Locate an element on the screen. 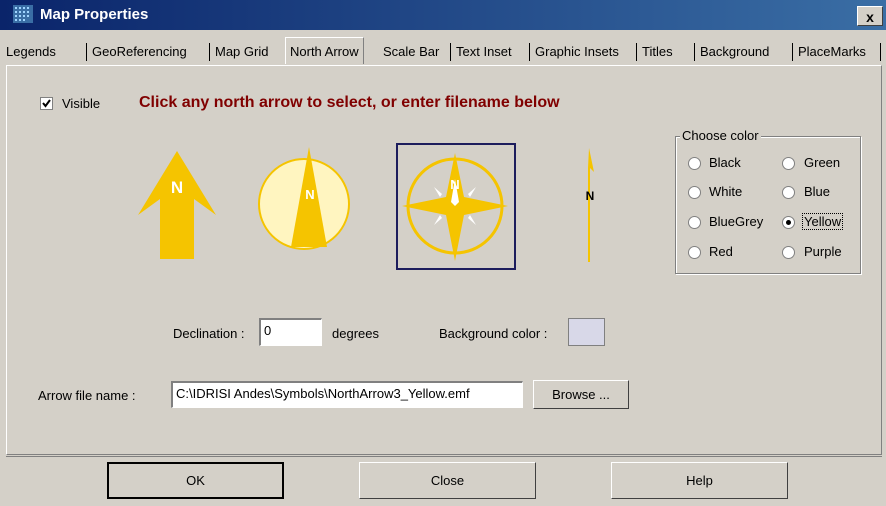 The height and width of the screenshot is (506, 886). checkmark-icon is located at coordinates (46, 103).